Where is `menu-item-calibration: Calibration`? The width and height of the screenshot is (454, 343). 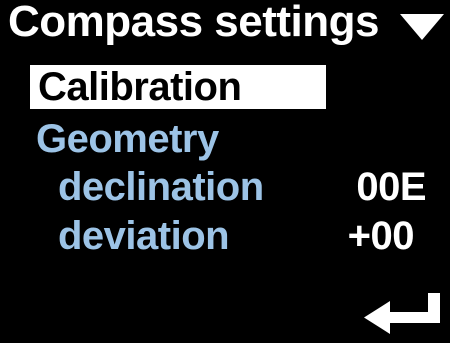
menu-item-calibration: Calibration is located at coordinates (178, 87).